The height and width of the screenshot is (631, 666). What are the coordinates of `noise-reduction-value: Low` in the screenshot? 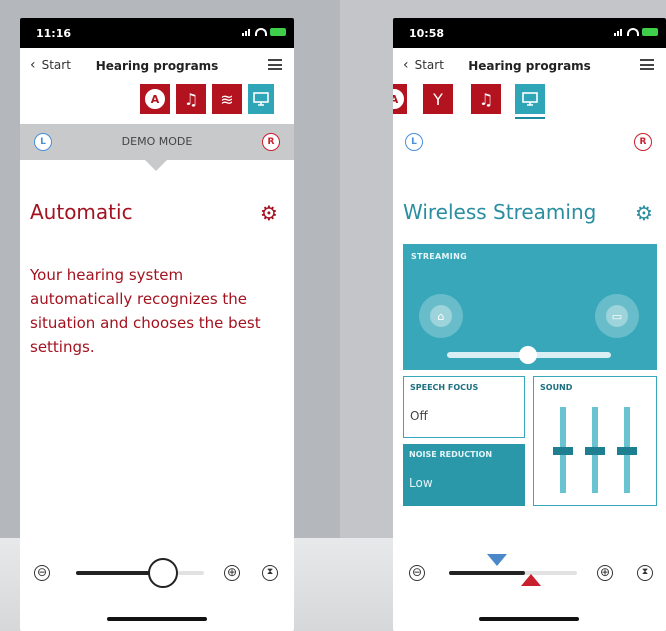 It's located at (421, 483).